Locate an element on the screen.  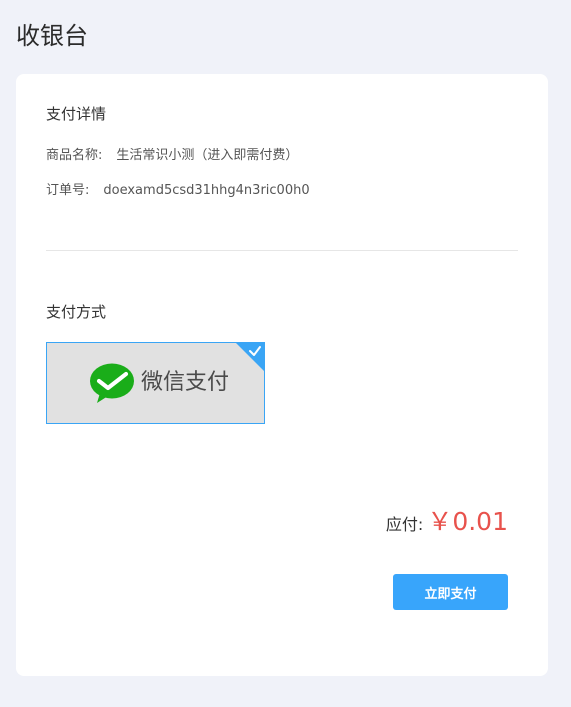
order-row: 订单号: doexamd5csd31hhg4n3ric00h0 is located at coordinates (178, 191).